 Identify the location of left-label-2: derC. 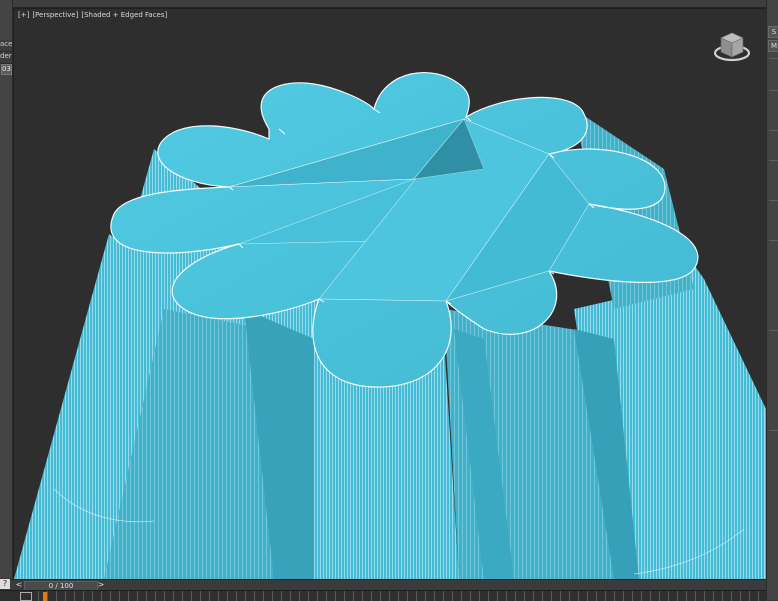
(6, 58).